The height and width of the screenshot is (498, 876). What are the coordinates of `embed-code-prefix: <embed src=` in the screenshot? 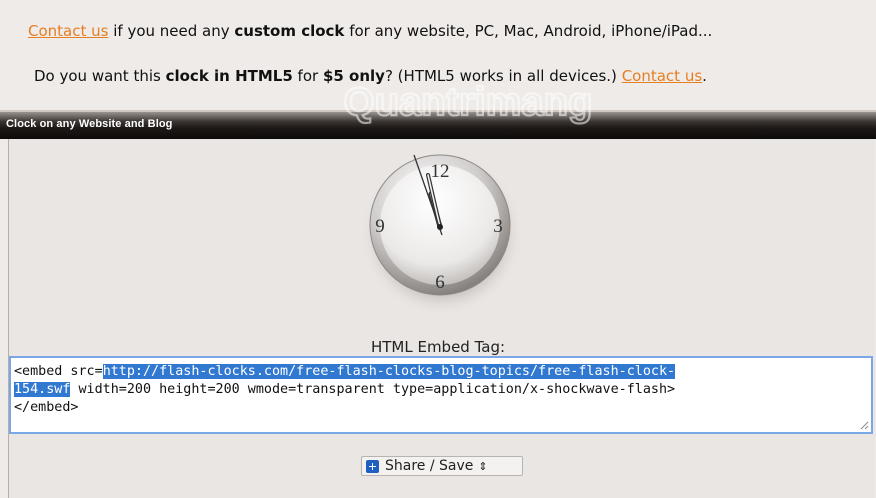 It's located at (58, 371).